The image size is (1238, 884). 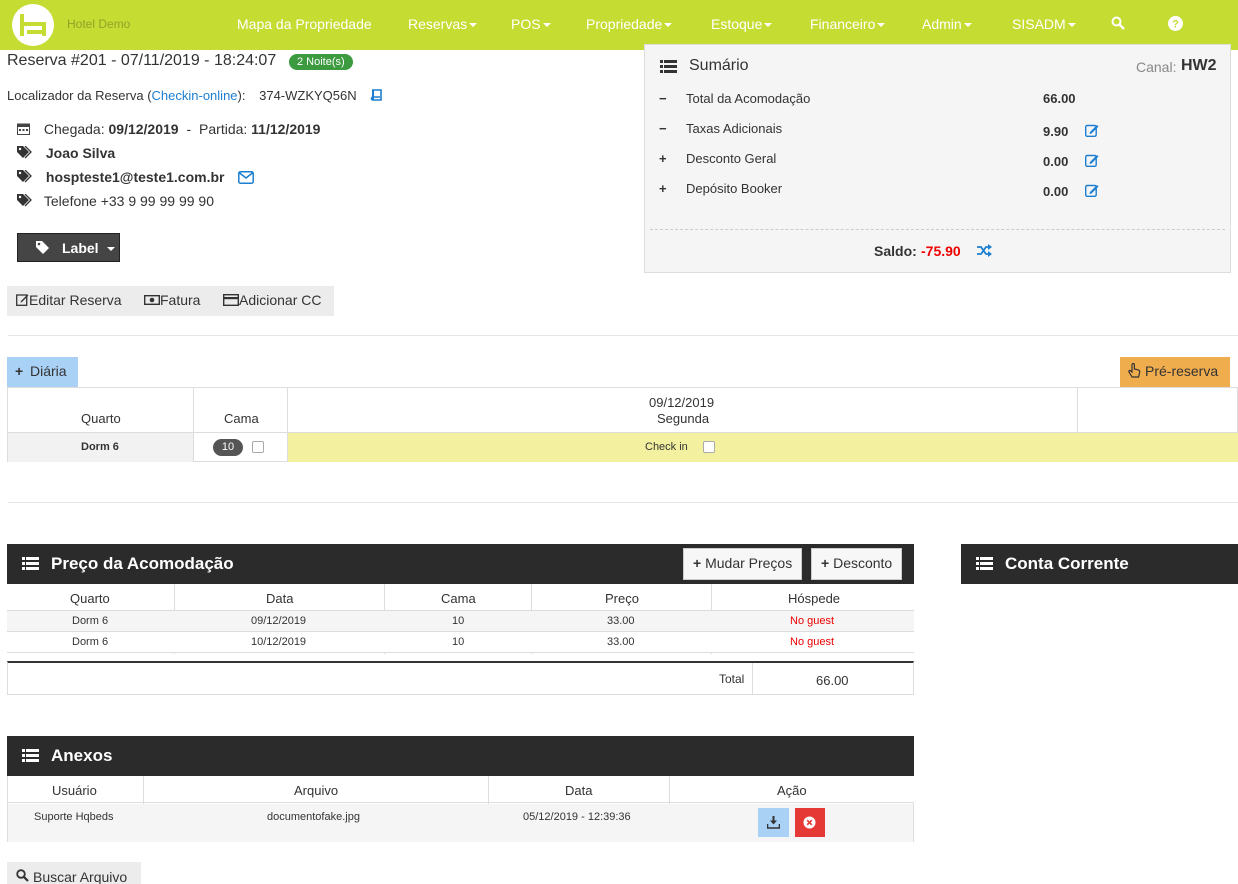 I want to click on attach-cell-file: documentofake.jpg, so click(x=313, y=817).